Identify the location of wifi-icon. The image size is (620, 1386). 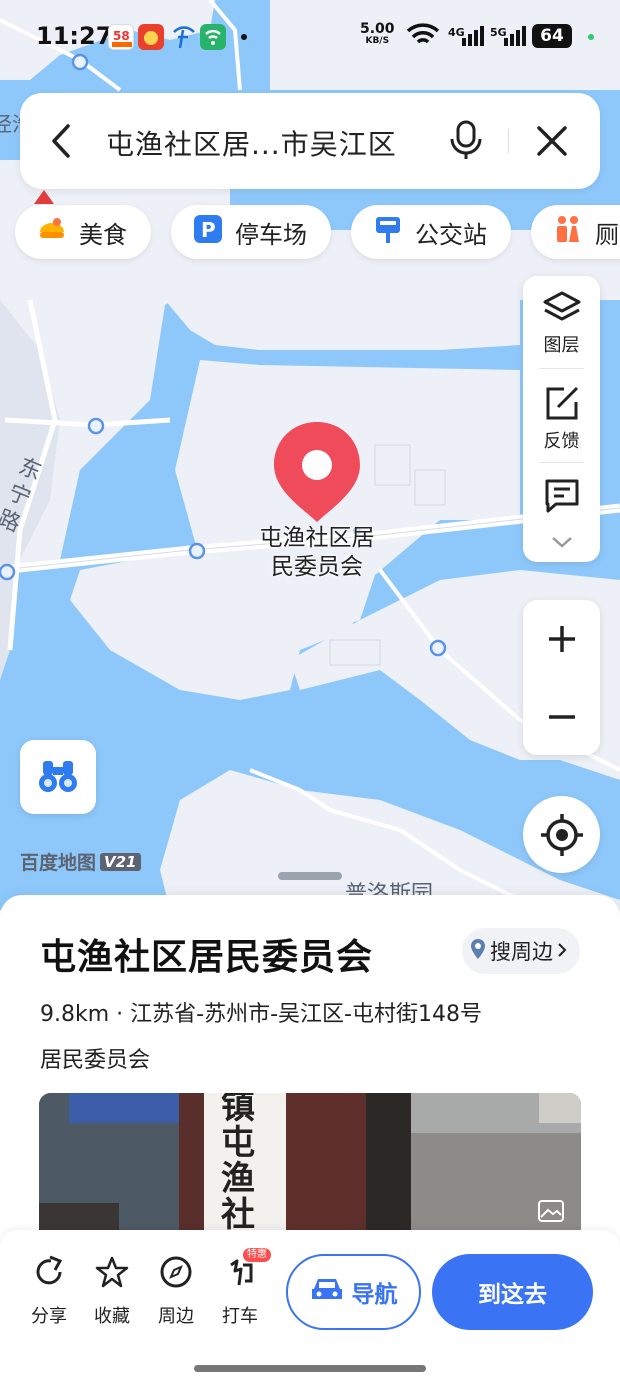
(423, 37).